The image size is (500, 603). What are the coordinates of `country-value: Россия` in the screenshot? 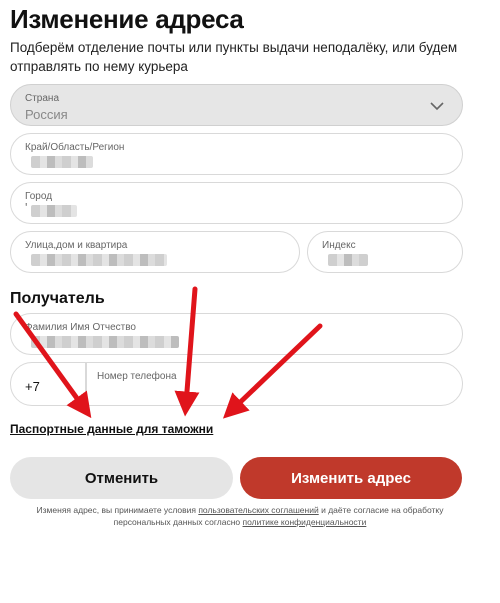 It's located at (46, 114).